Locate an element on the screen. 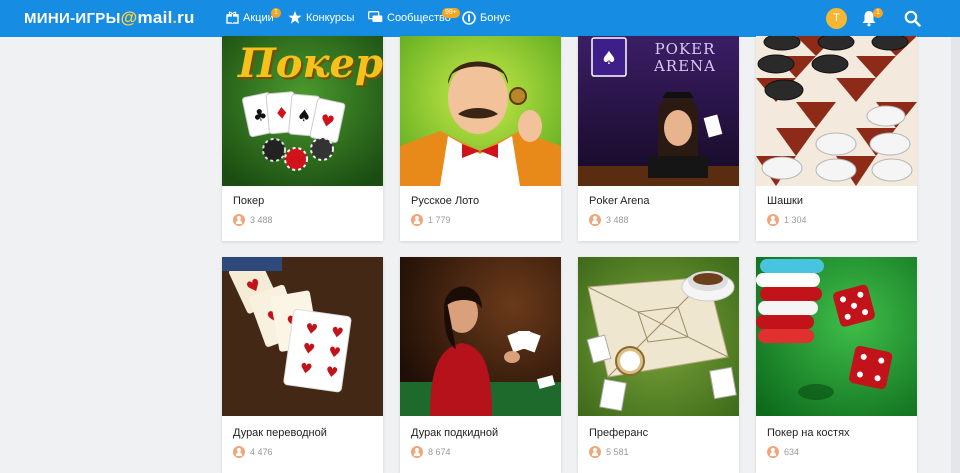 The image size is (960, 473). game-card-durak-transfer: ♥ ♥ ♥ ♥ ♥ ♥ ♥ ♥ ♥ Дурак переводной 4 476 is located at coordinates (302, 365).